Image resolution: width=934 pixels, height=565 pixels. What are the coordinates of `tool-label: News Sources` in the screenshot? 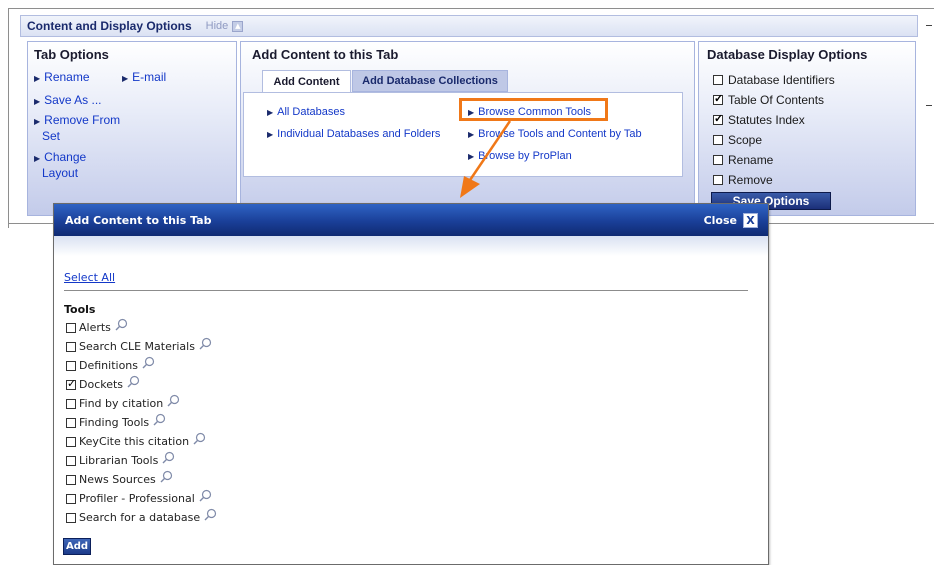 It's located at (117, 479).